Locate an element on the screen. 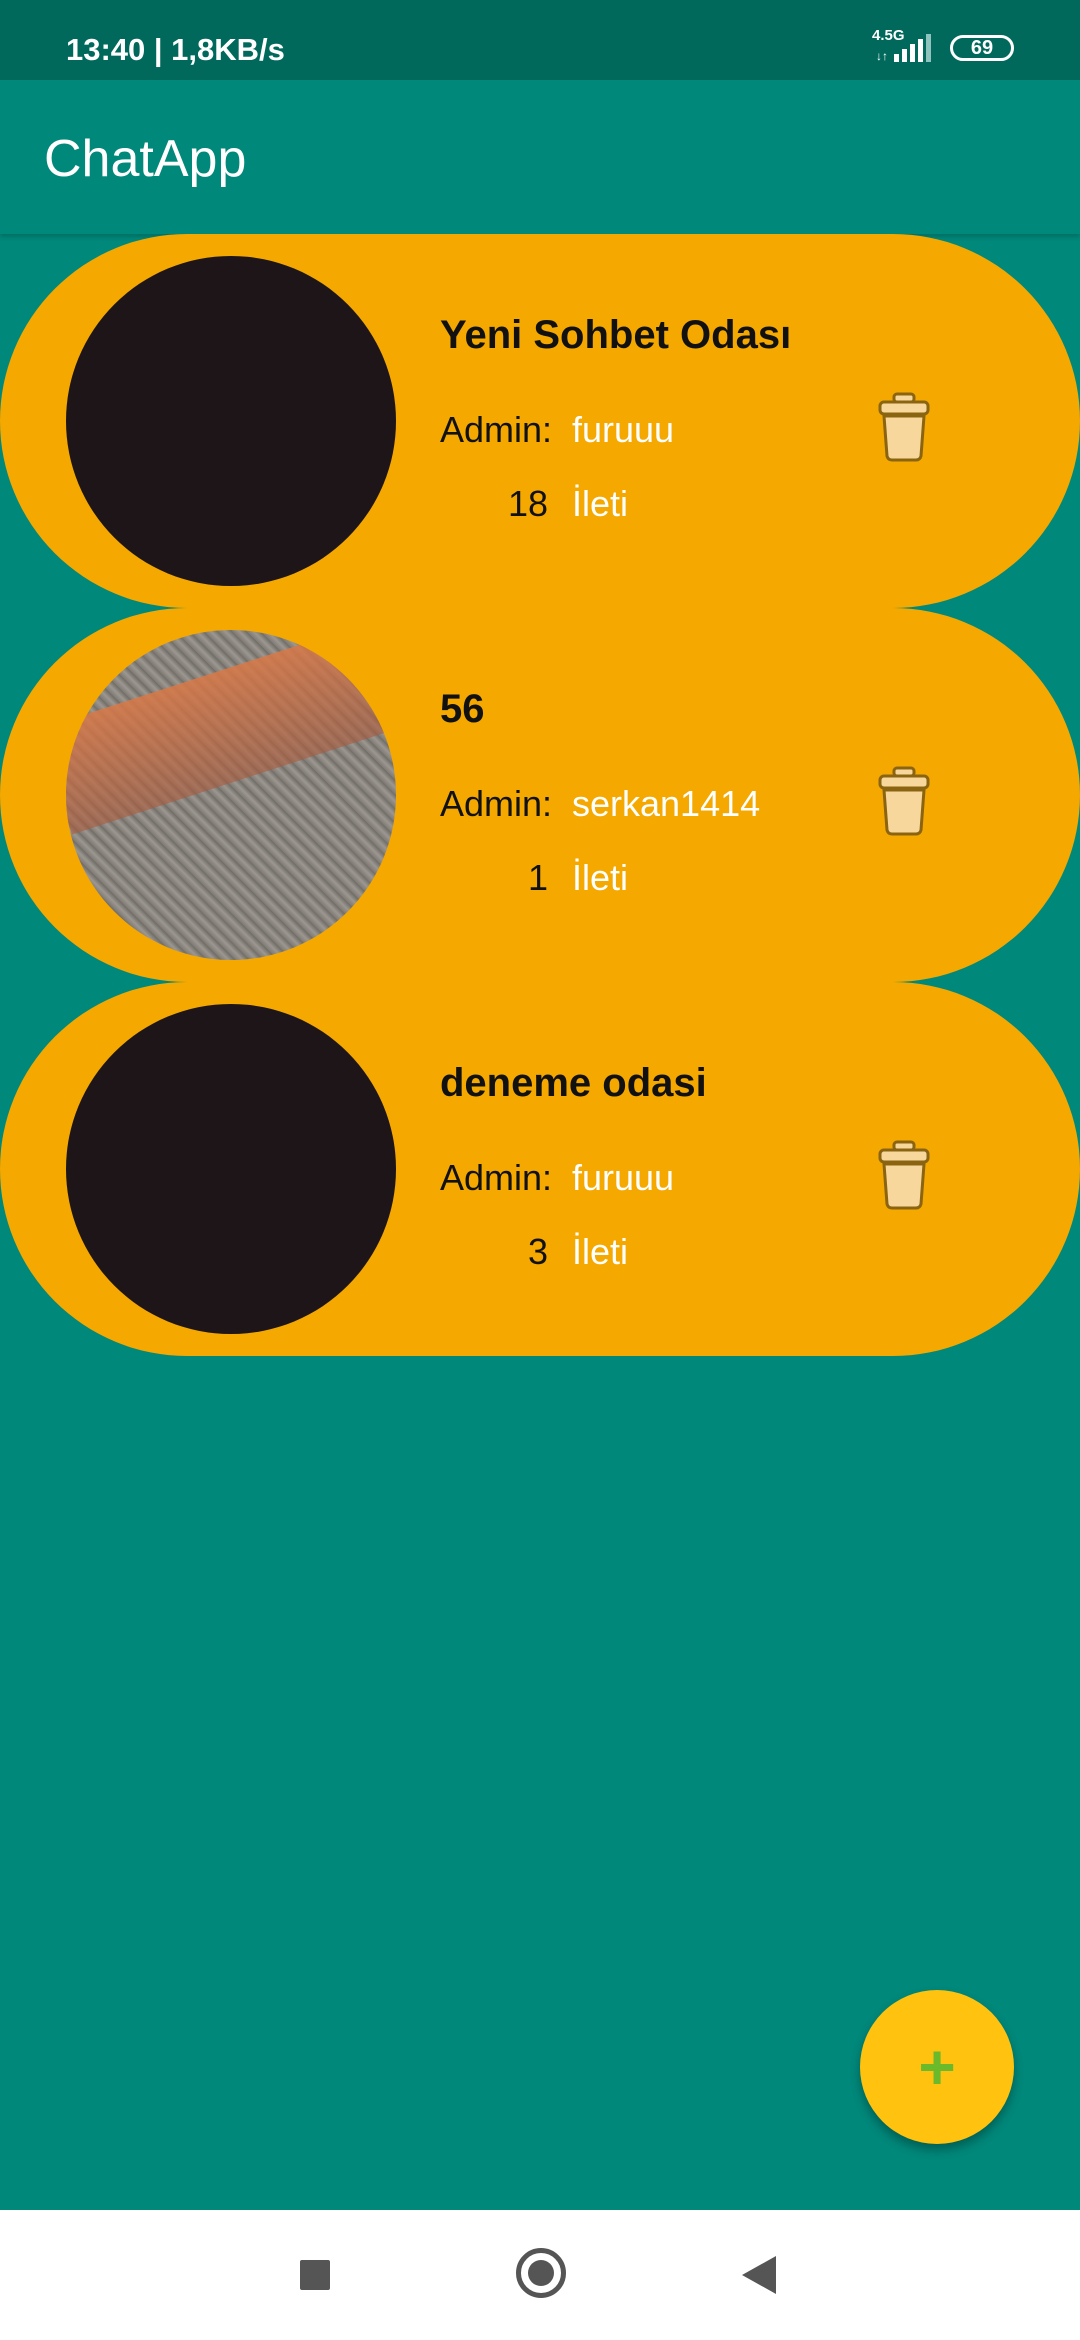  signal-icon is located at coordinates (912, 48).